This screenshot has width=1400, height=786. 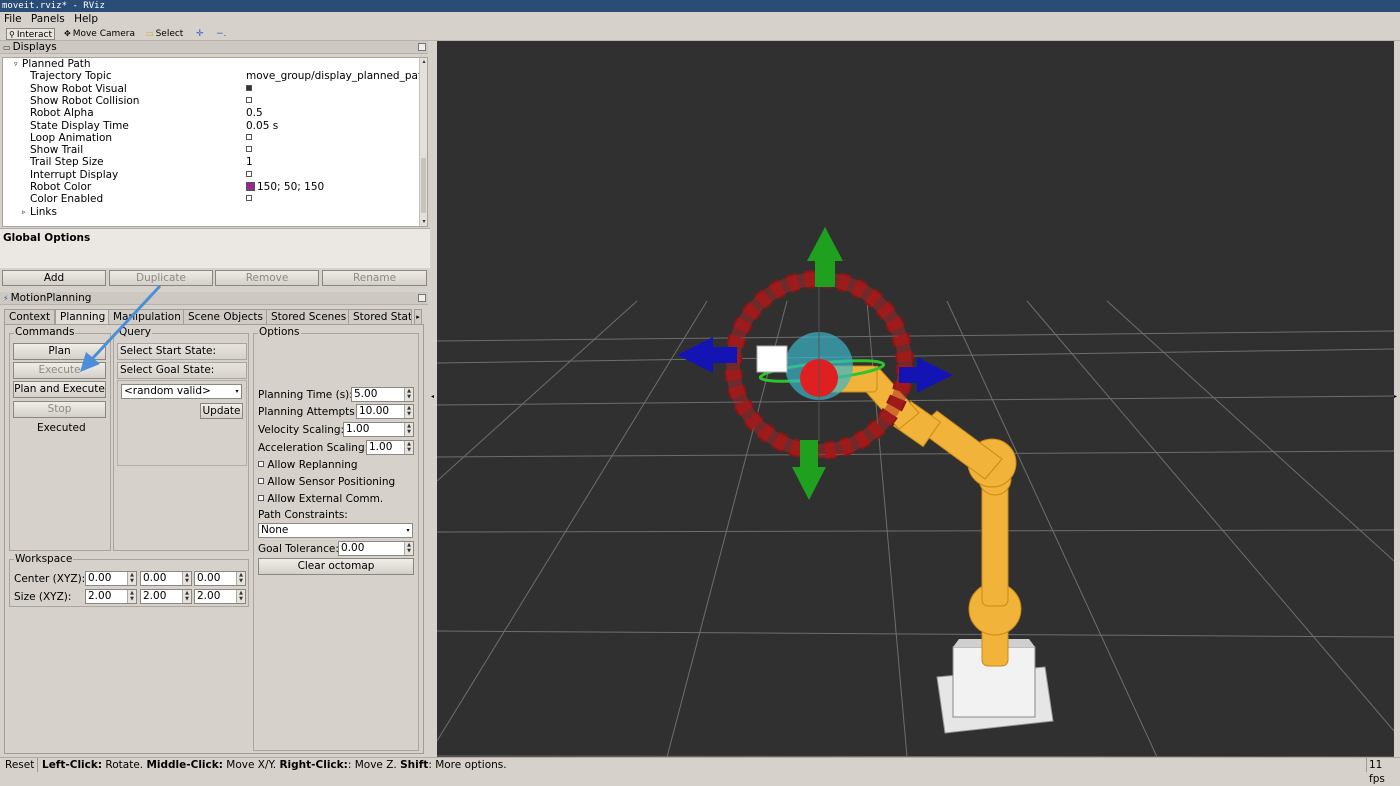 What do you see at coordinates (212, 126) in the screenshot?
I see `tree-row-state-display-time: State Display Time 0.05 s` at bounding box center [212, 126].